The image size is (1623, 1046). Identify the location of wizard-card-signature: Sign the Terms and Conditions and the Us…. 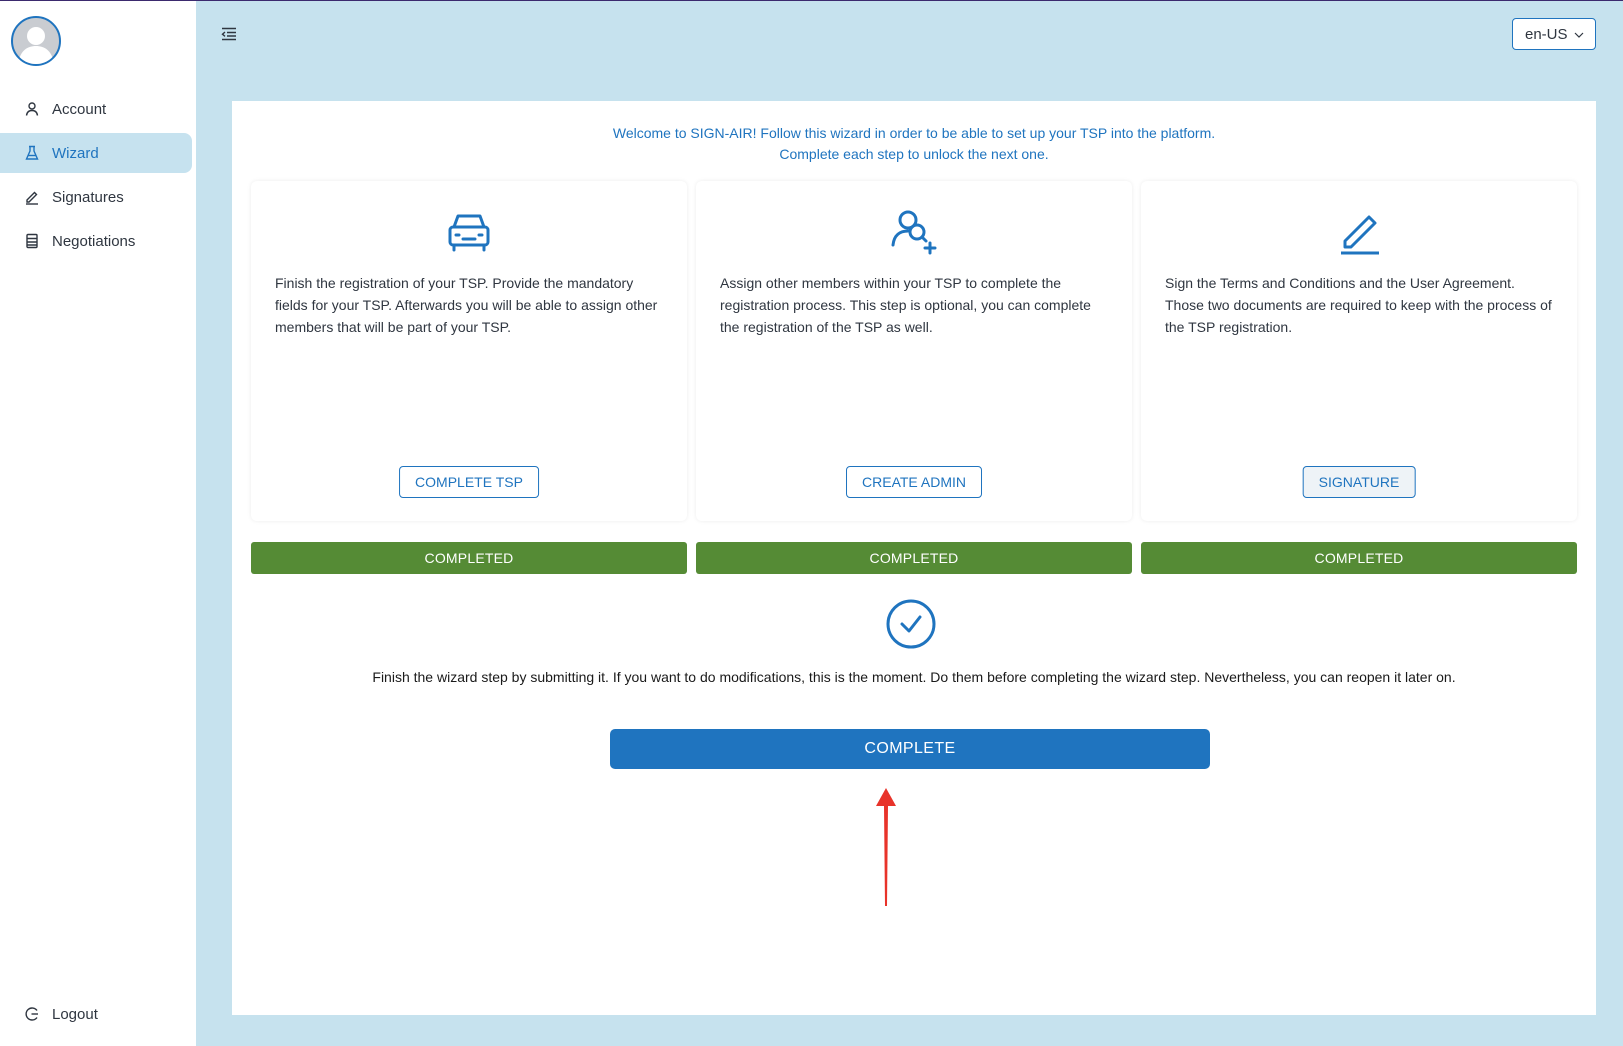
(1359, 351).